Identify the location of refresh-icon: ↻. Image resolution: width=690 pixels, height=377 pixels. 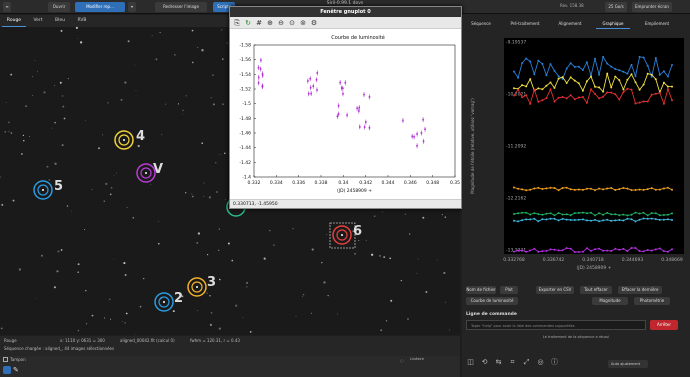
(248, 23).